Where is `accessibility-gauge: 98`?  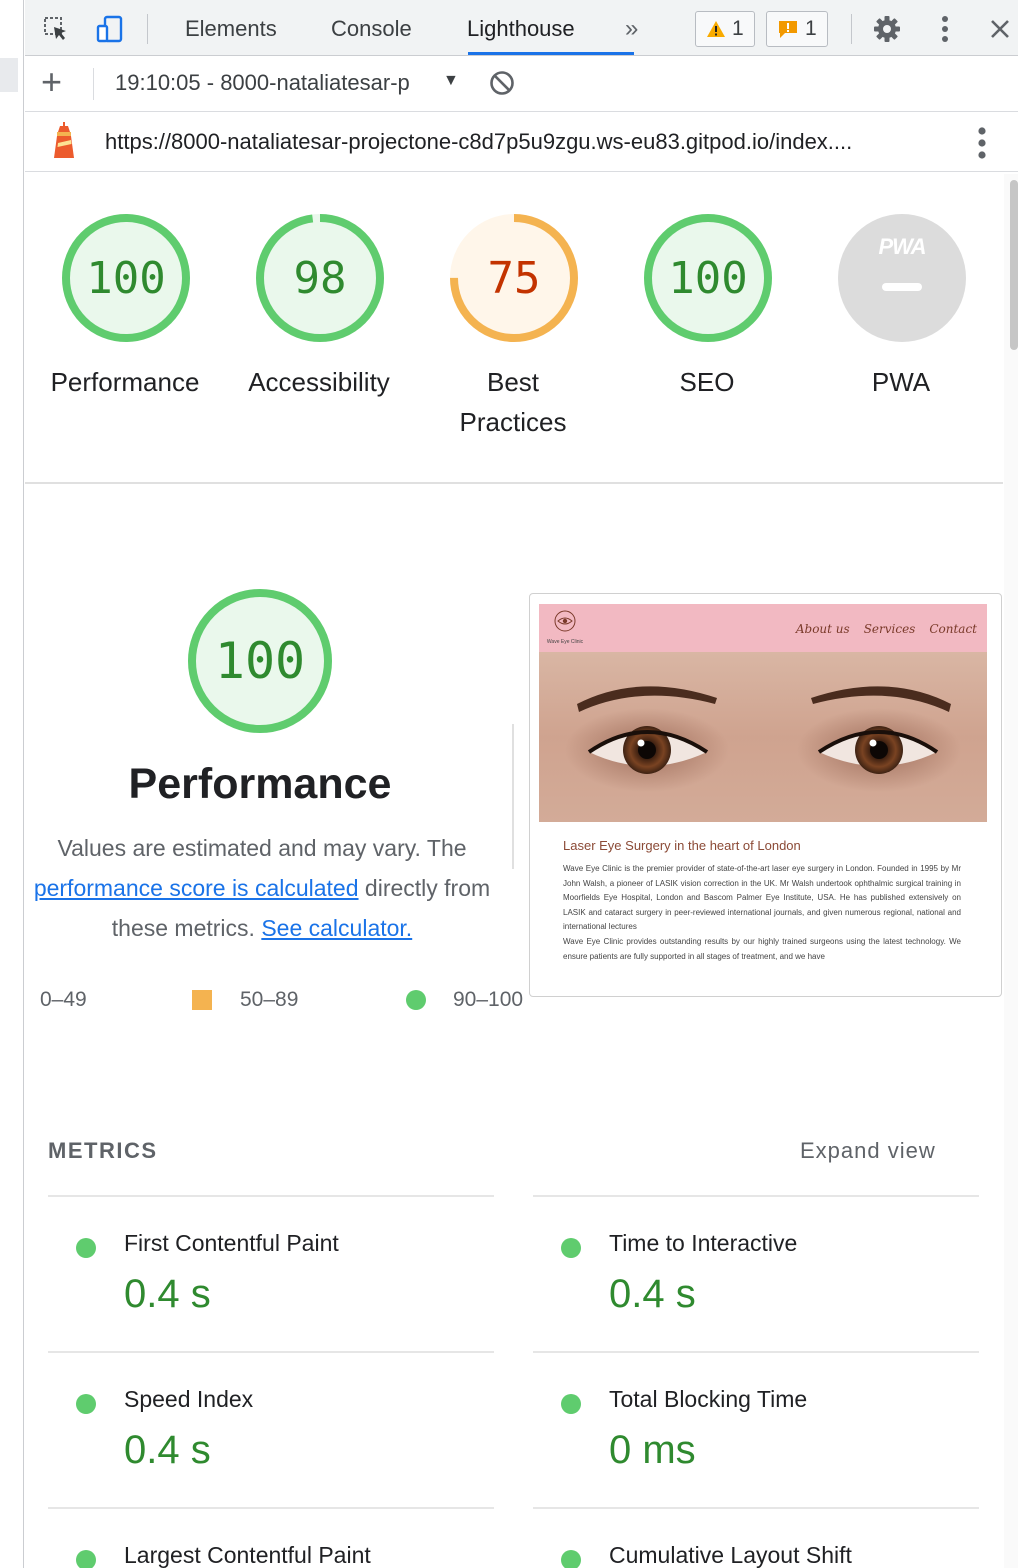 accessibility-gauge: 98 is located at coordinates (320, 278).